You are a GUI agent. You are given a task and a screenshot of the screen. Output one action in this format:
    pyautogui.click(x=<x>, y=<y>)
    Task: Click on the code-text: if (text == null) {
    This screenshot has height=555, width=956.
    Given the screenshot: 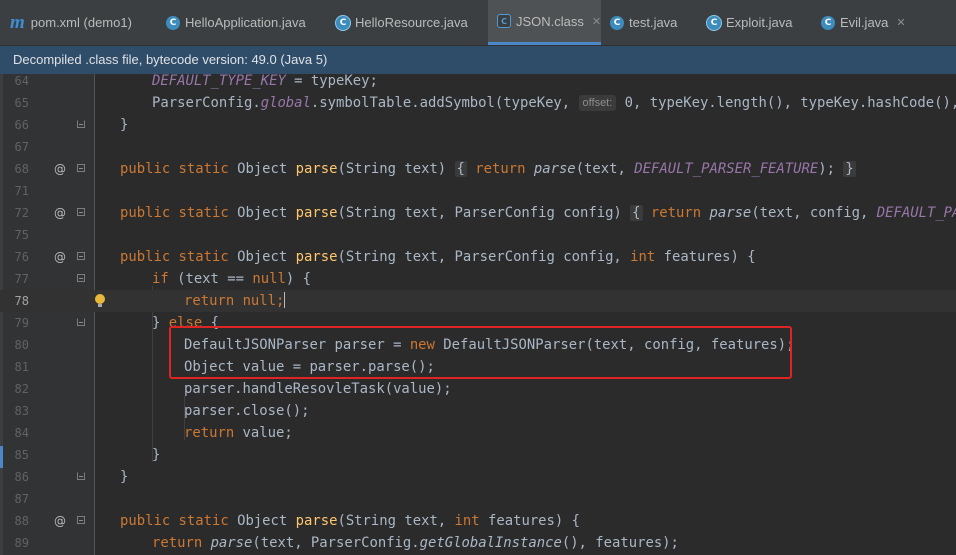 What is the action you would take?
    pyautogui.click(x=231, y=279)
    